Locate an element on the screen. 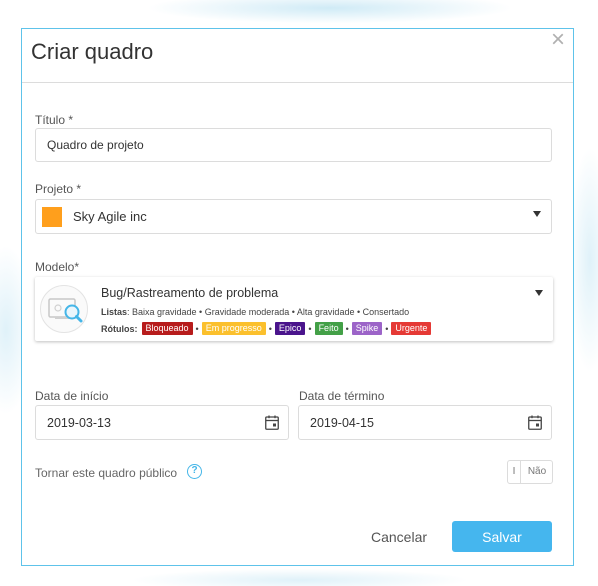 The image size is (598, 586). close-icon: × is located at coordinates (558, 40).